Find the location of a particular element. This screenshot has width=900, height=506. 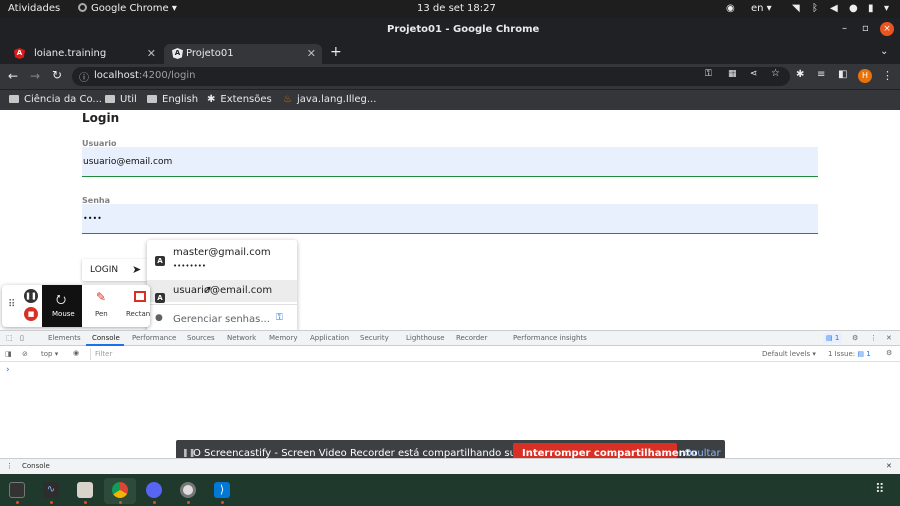

system-menu-chevron-icon: ▾ is located at coordinates (886, 8).